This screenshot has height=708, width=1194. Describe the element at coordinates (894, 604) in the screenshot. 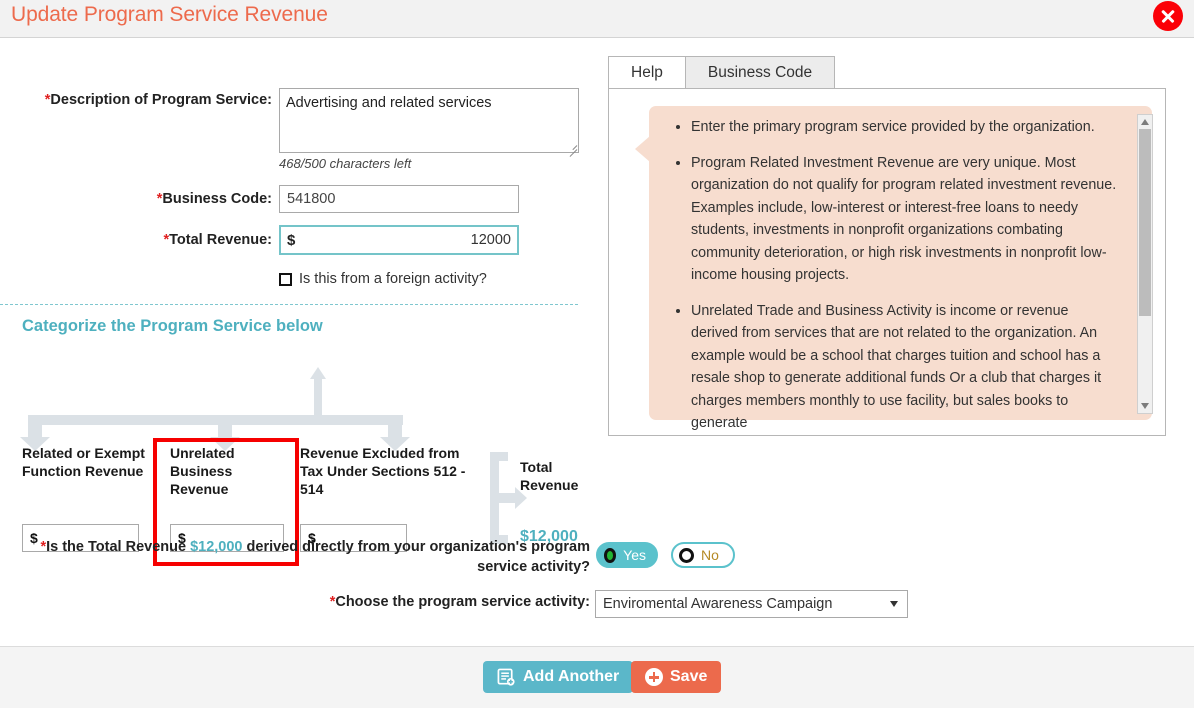

I see `chevron-down-icon` at that location.